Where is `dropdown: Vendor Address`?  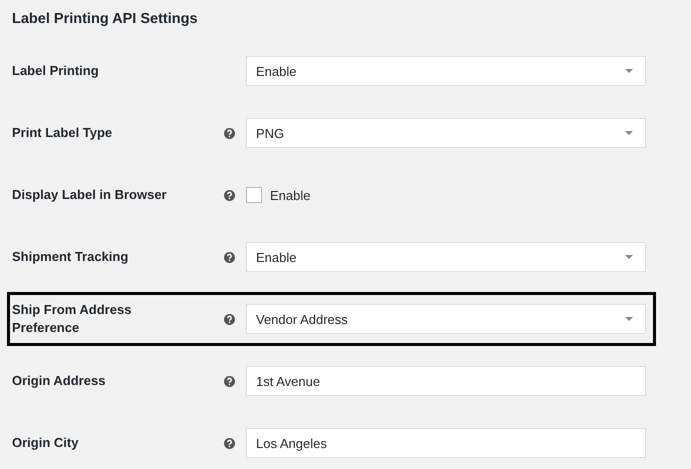 dropdown: Vendor Address is located at coordinates (446, 319).